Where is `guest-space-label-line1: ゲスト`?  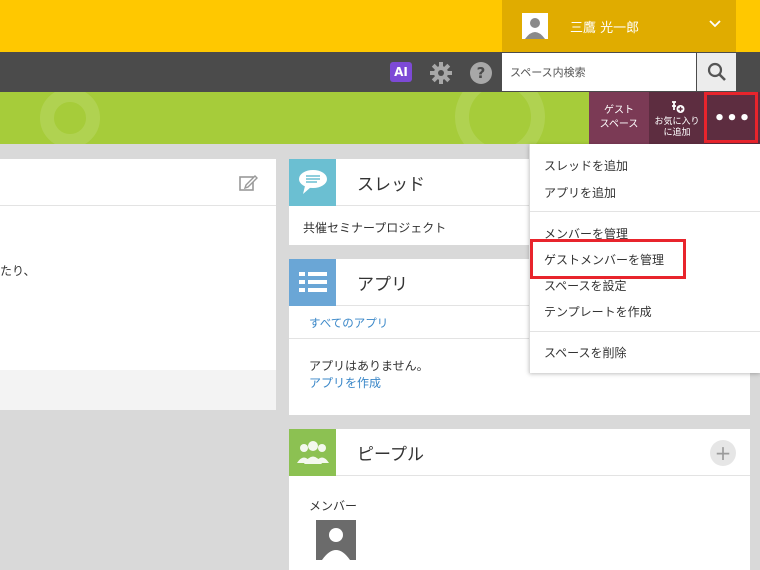
guest-space-label-line1: ゲスト is located at coordinates (619, 110).